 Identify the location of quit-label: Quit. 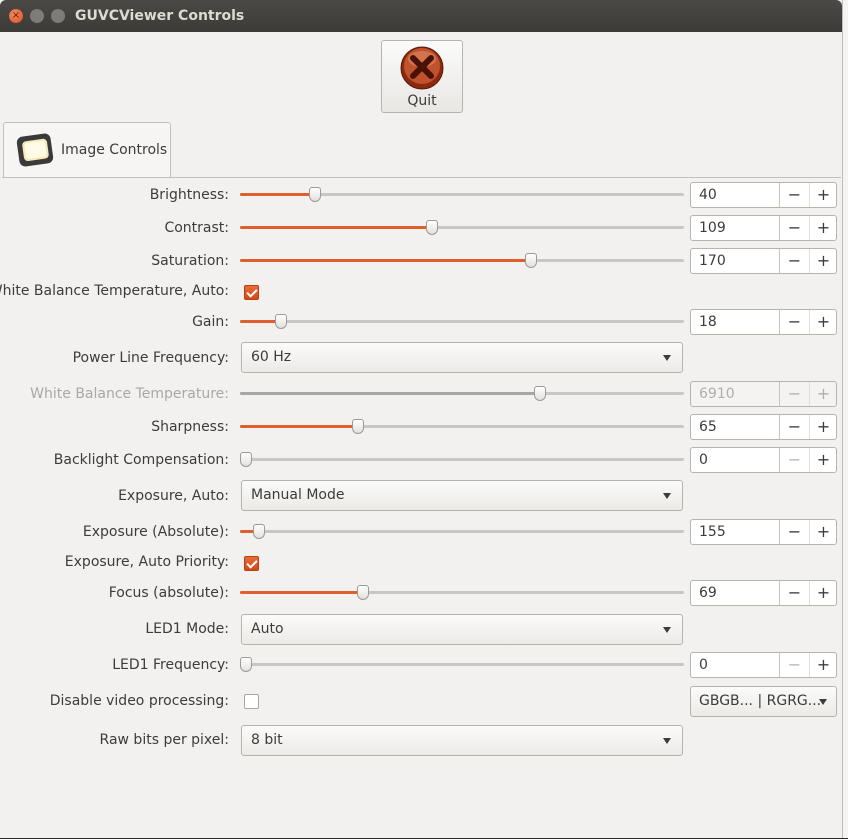
(422, 101).